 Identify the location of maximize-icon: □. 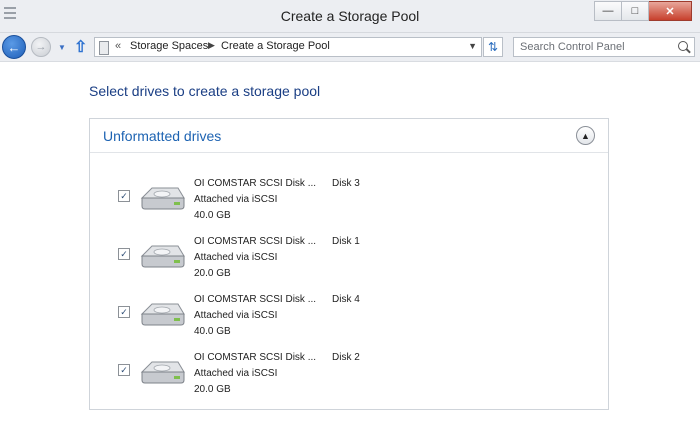
(635, 11).